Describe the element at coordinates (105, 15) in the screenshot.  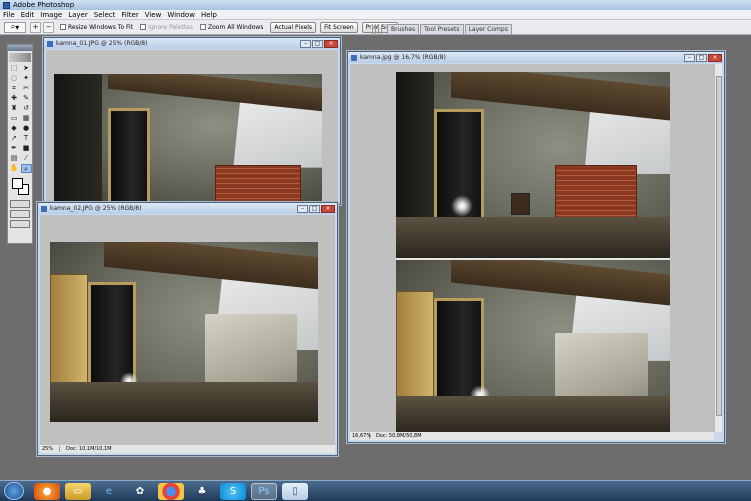
I see `menu-select: Select` at that location.